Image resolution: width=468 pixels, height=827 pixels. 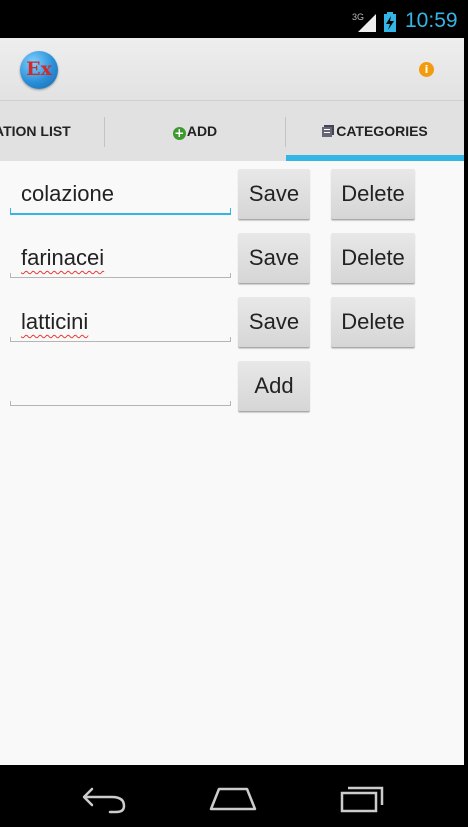 What do you see at coordinates (120, 192) in the screenshot?
I see `category-name-field: colazione` at bounding box center [120, 192].